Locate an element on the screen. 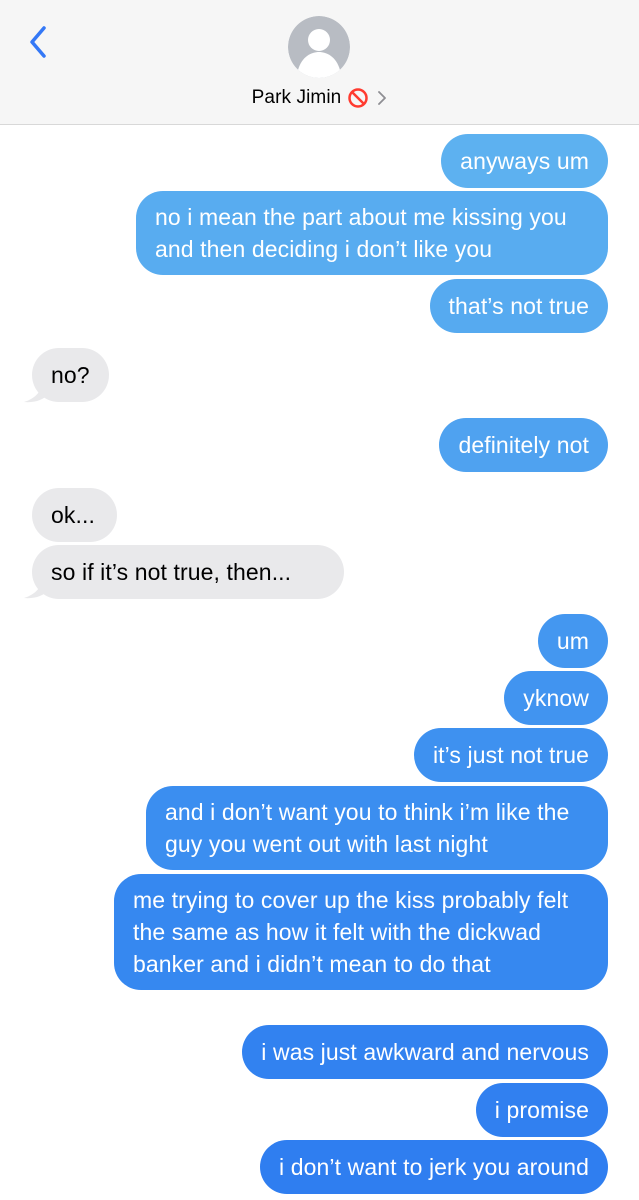  contact-name-row: Park Jimin is located at coordinates (319, 98).